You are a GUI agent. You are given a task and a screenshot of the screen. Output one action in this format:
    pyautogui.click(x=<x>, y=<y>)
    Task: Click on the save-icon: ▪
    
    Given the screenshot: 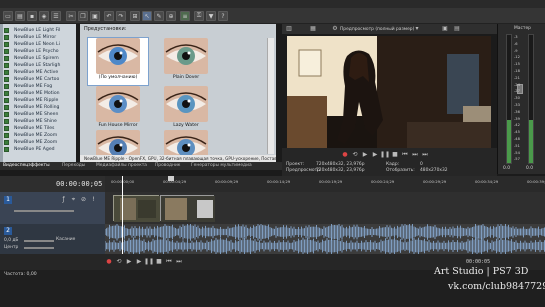 What is the action you would take?
    pyautogui.click(x=32, y=16)
    